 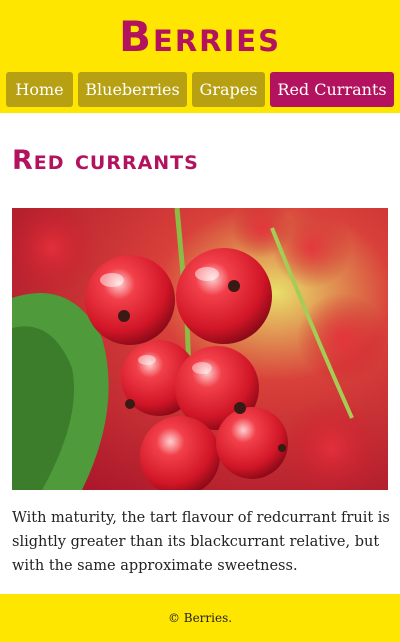 I want to click on main-nav: Home Blueberries Grapes Red Currants, so click(x=200, y=89).